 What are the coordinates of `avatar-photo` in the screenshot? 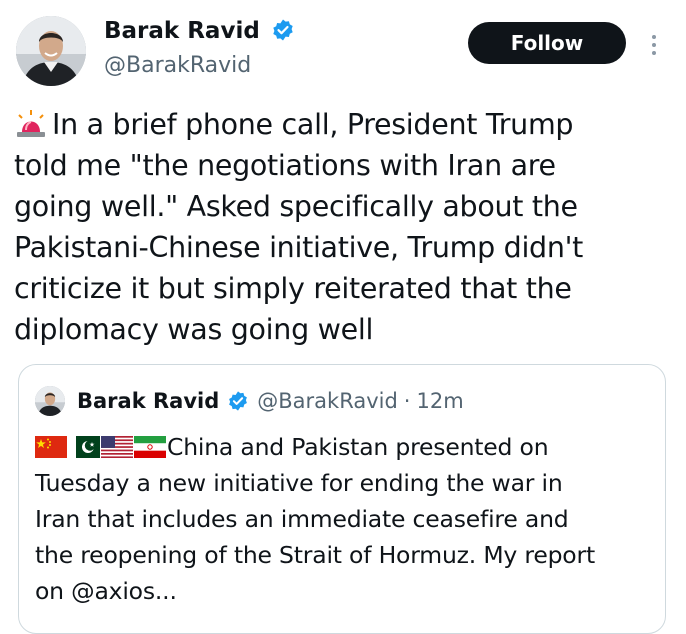 It's located at (51, 51).